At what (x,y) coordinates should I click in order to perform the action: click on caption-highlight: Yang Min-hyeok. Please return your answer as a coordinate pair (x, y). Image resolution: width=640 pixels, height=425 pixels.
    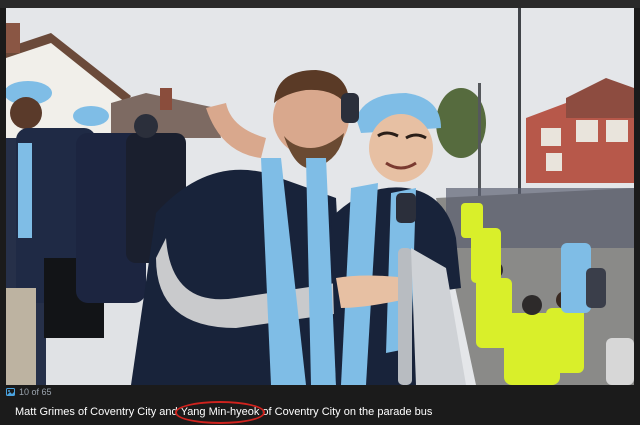
    Looking at the image, I should click on (220, 412).